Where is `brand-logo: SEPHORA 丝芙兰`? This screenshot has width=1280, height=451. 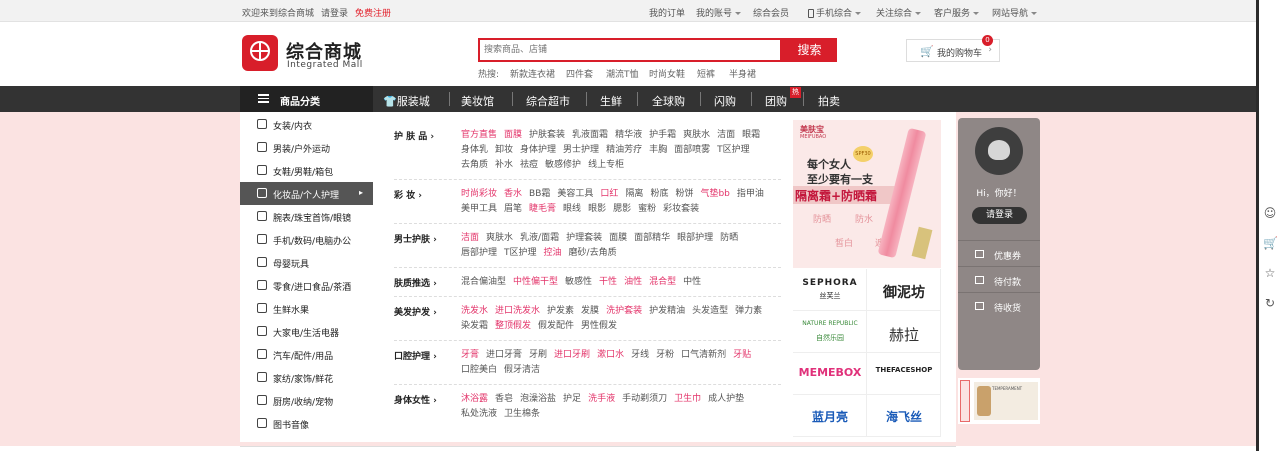 brand-logo: SEPHORA 丝芙兰 is located at coordinates (830, 290).